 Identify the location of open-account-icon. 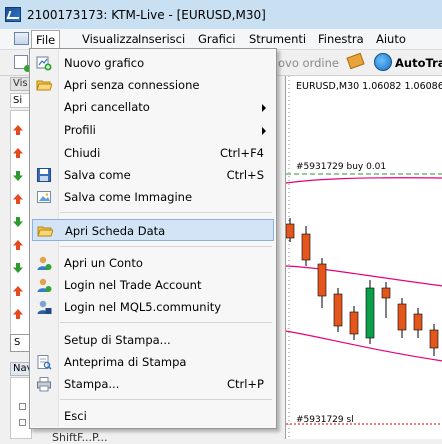
(44, 263).